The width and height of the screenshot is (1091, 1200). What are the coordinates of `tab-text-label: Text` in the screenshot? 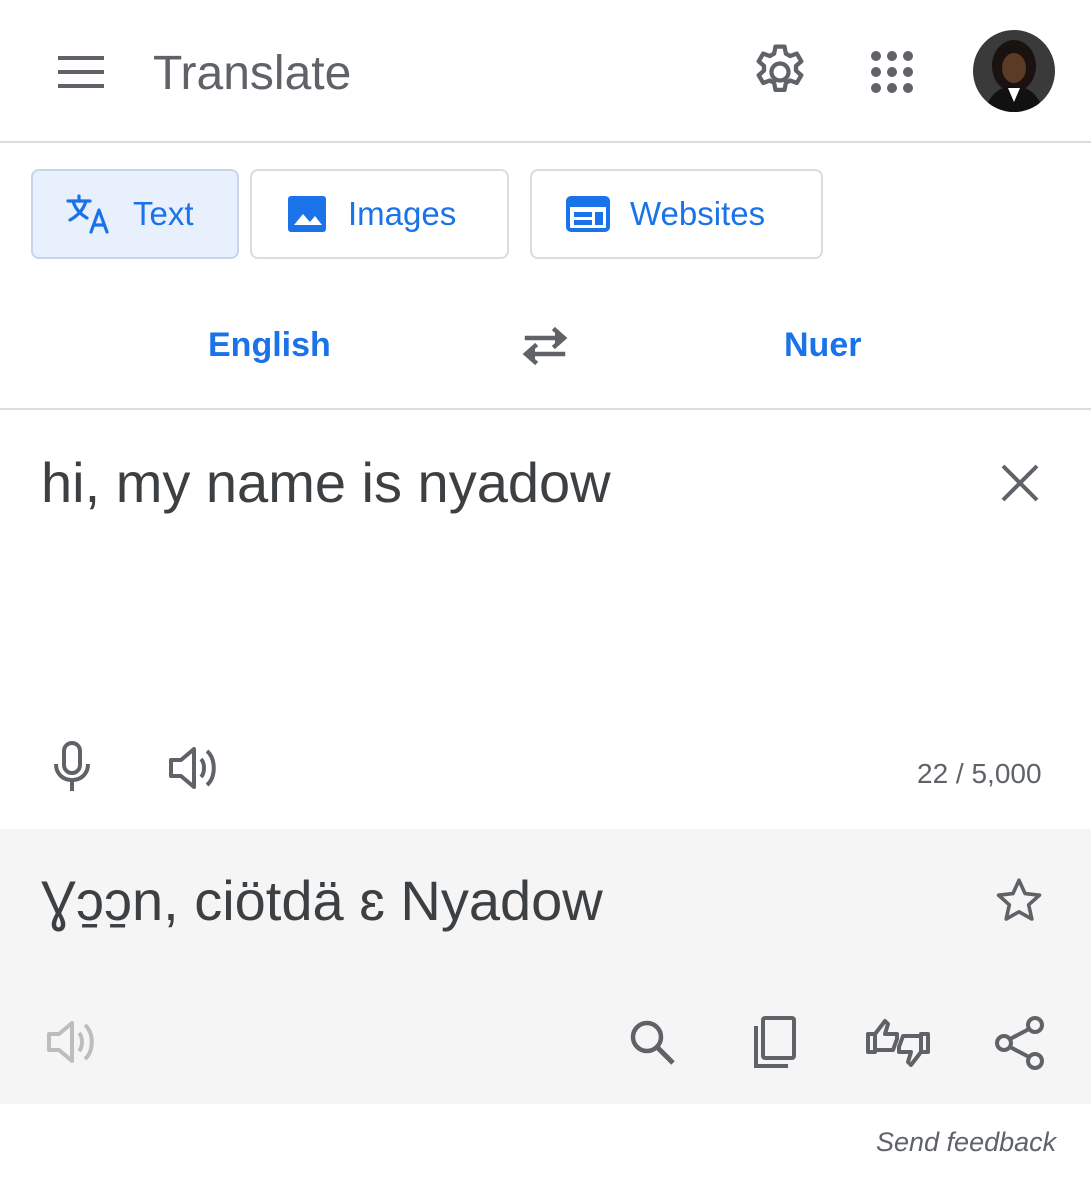 It's located at (163, 213).